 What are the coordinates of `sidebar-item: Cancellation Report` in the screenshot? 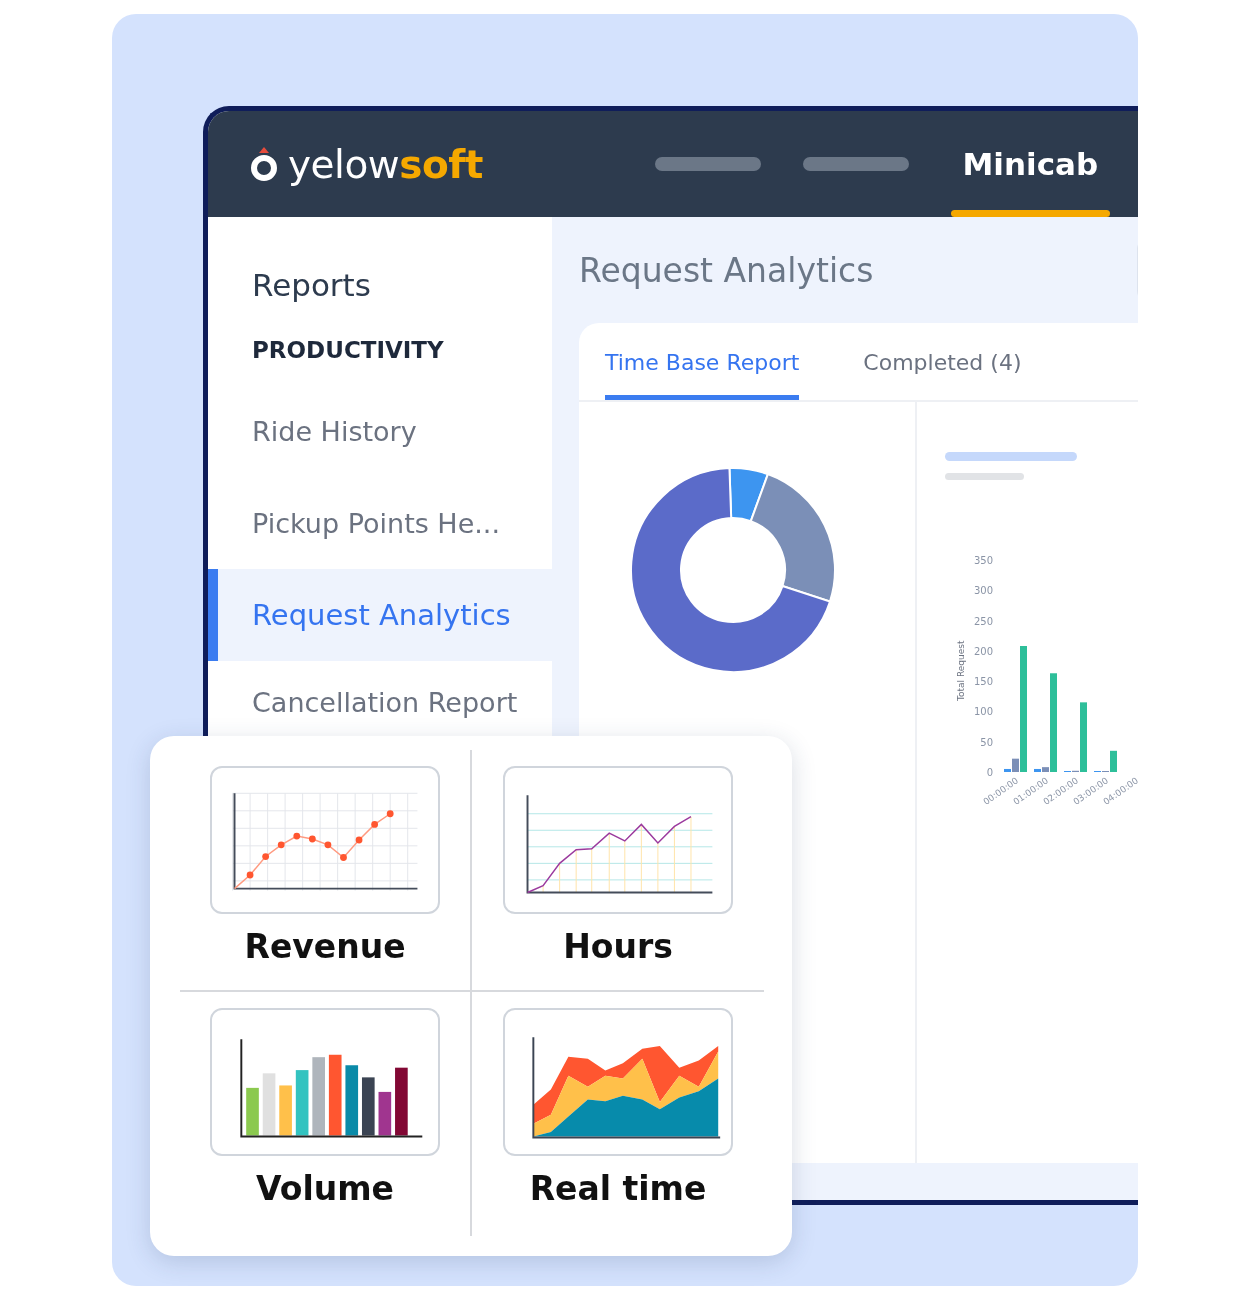 It's located at (380, 695).